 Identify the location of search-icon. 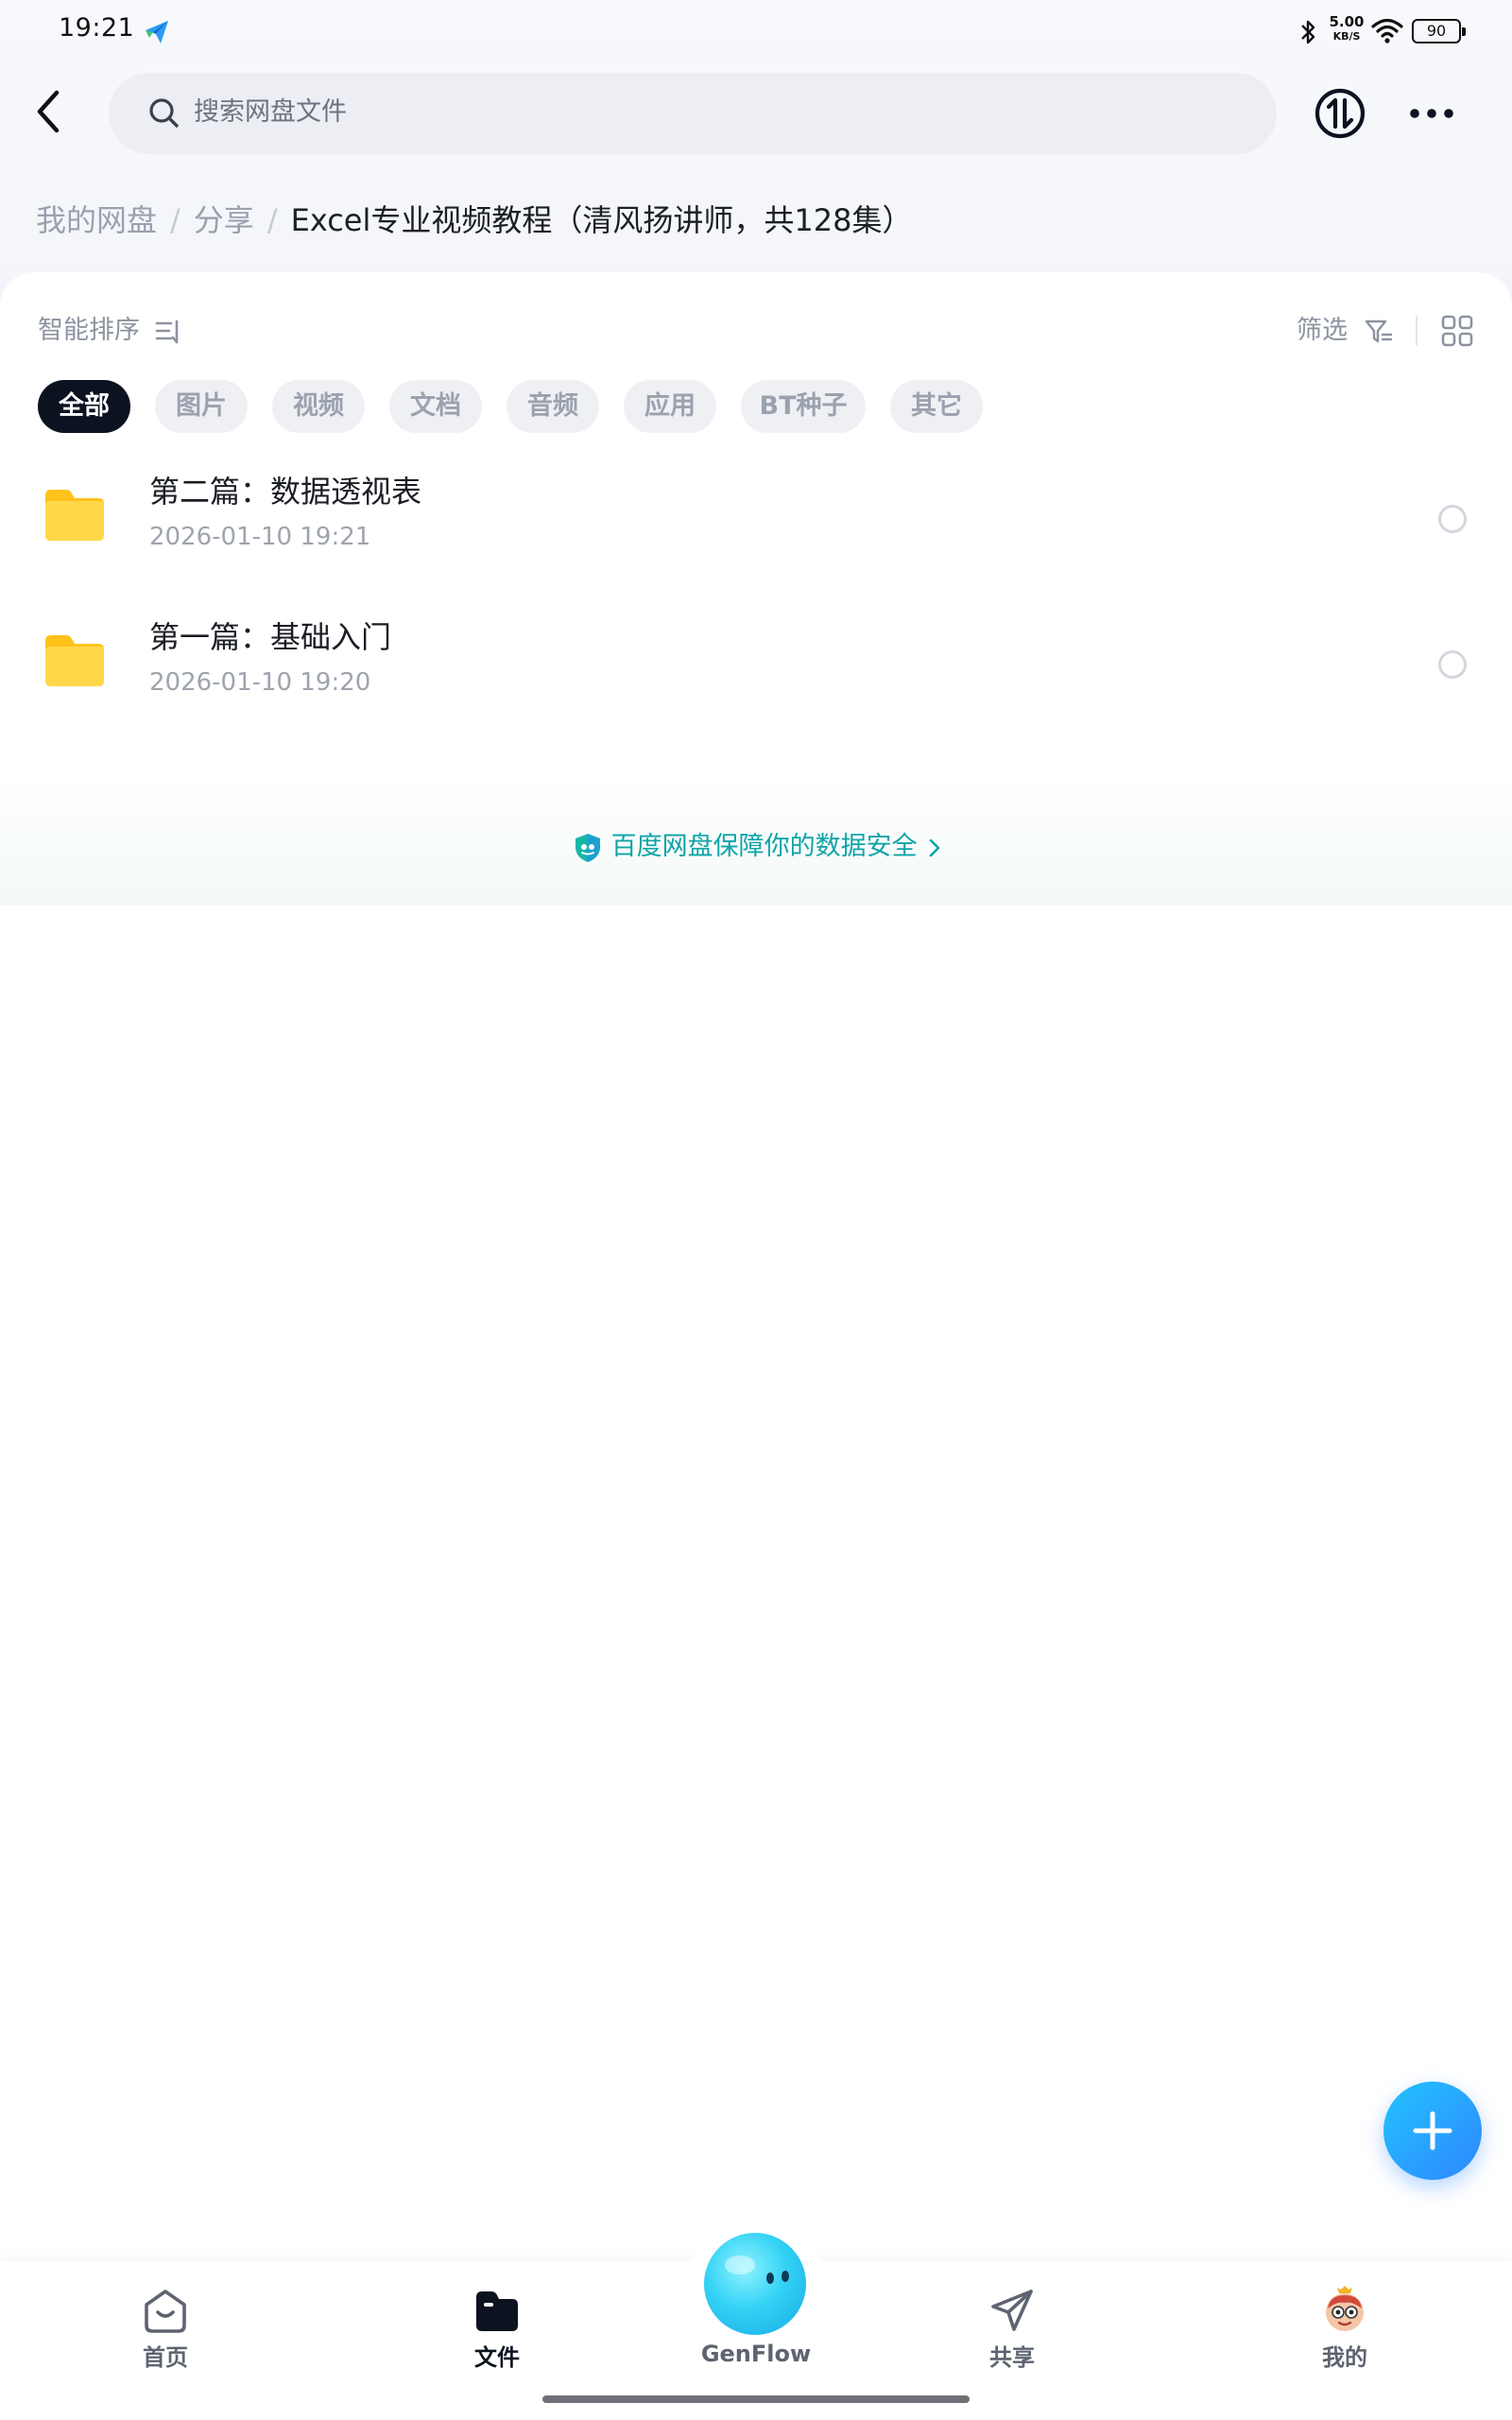
(164, 113).